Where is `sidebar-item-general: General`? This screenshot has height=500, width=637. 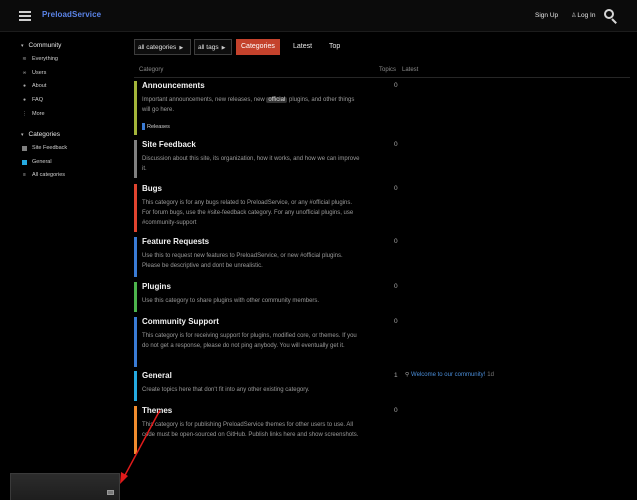 sidebar-item-general: General is located at coordinates (37, 162).